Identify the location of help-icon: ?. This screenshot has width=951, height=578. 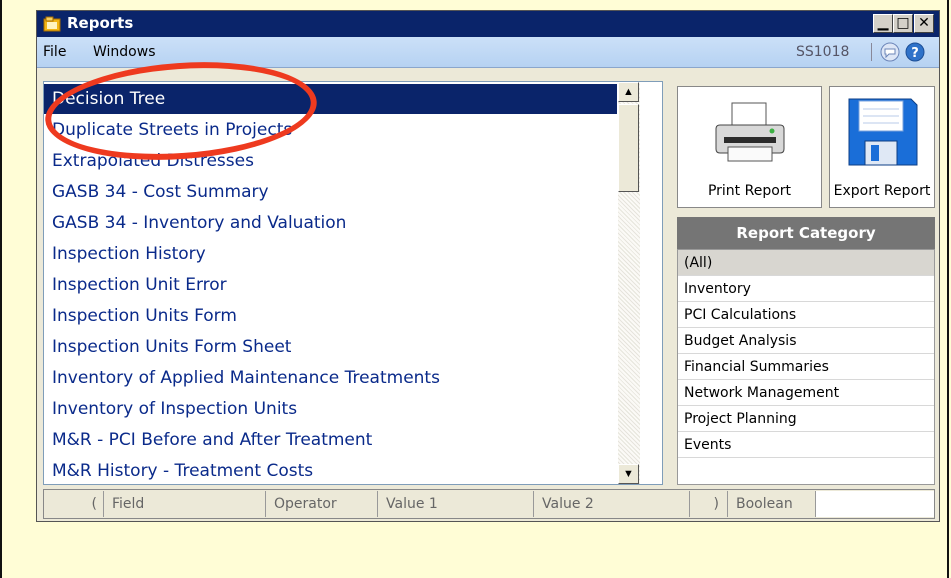
(915, 52).